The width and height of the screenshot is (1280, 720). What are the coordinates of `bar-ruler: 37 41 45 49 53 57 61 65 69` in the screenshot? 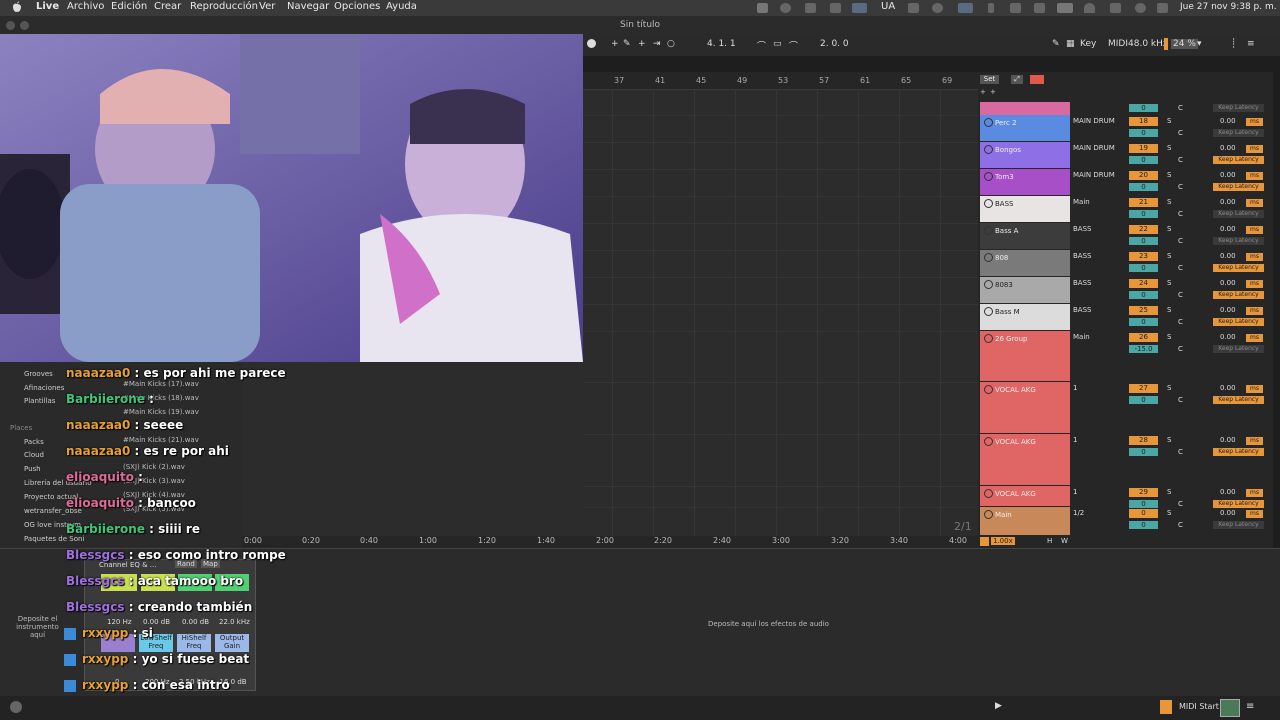 It's located at (780, 81).